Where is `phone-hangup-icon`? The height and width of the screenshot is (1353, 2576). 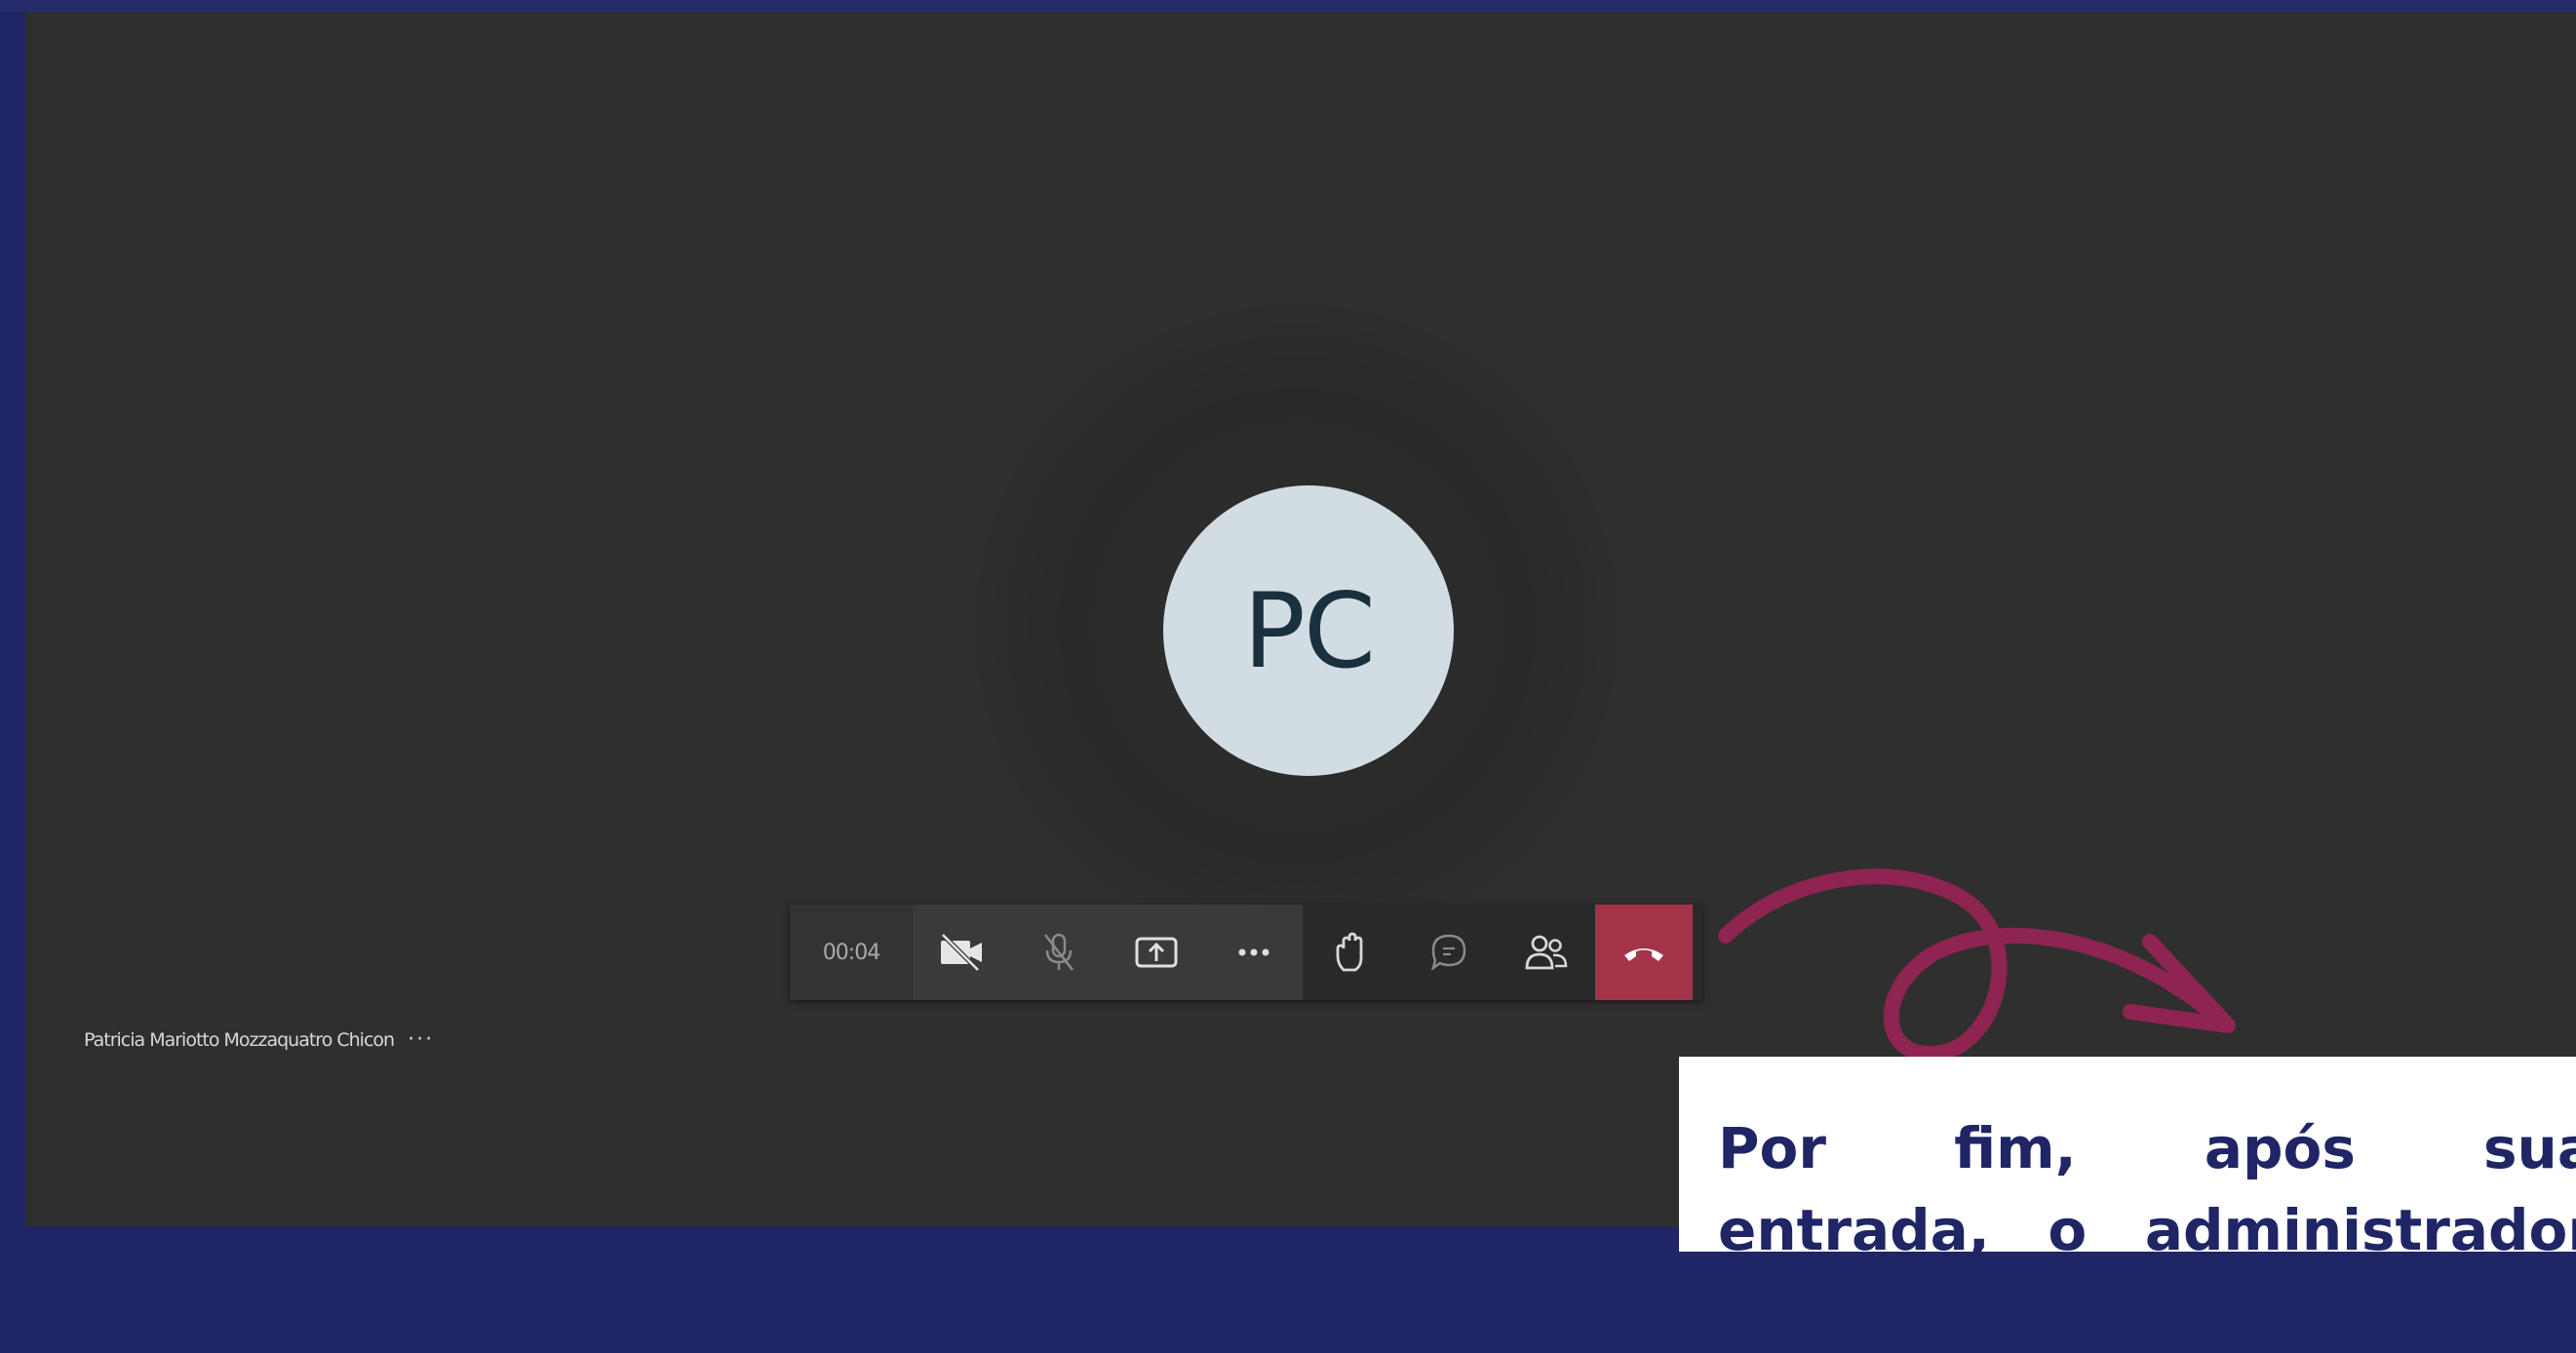
phone-hangup-icon is located at coordinates (1643, 954).